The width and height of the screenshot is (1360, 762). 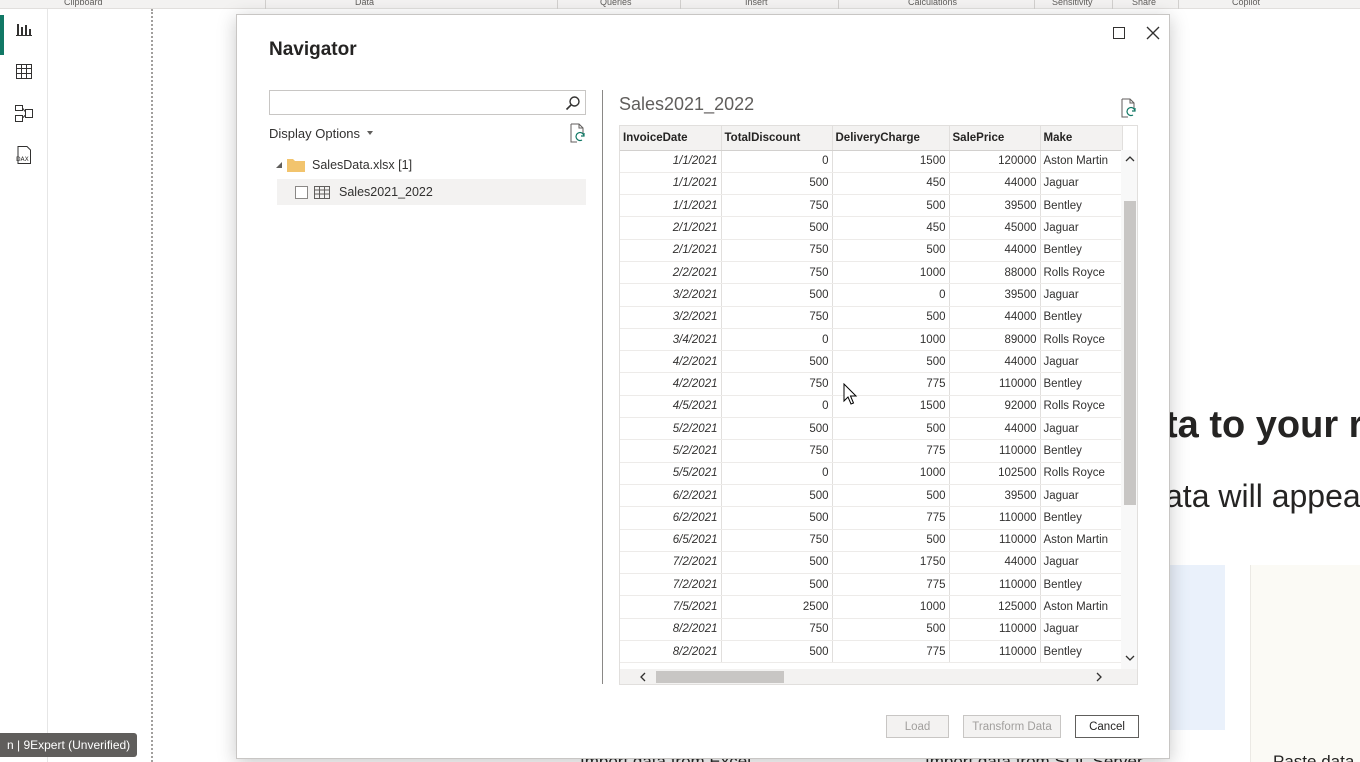 What do you see at coordinates (671, 384) in the screenshot?
I see `table-cell: 4/2/2021` at bounding box center [671, 384].